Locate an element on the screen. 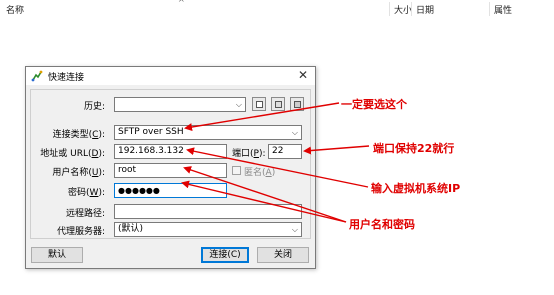  annotation-arrows is located at coordinates (275, 162).